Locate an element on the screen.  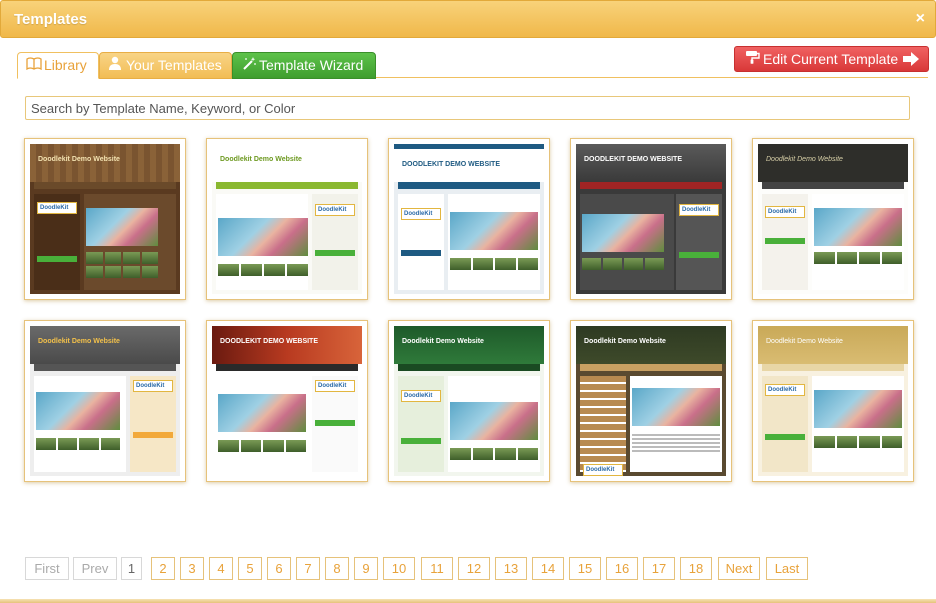
page-button-13: 13 is located at coordinates (511, 568).